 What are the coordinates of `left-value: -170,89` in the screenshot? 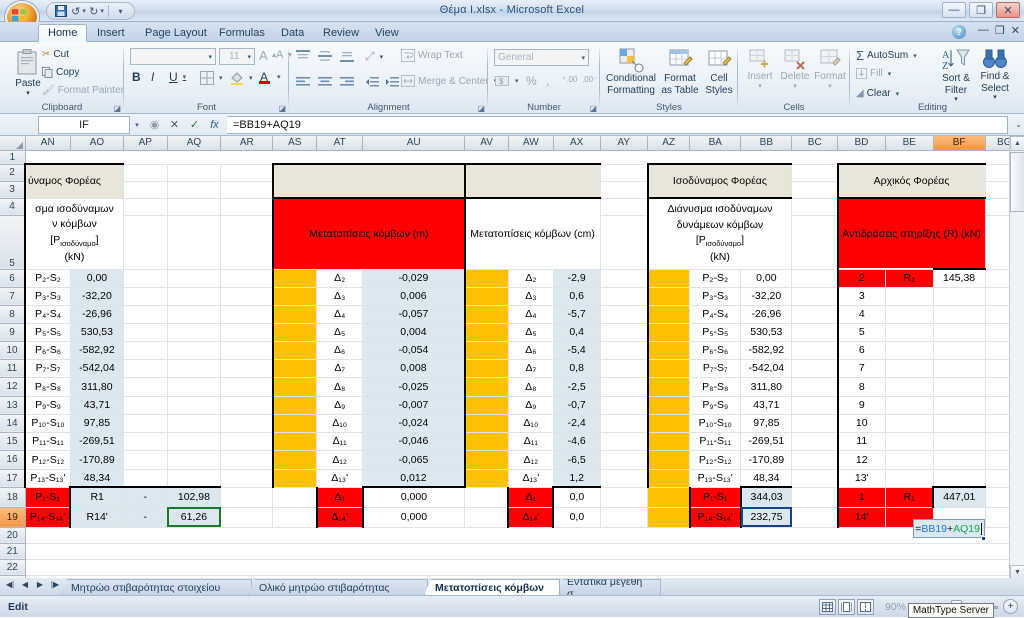 It's located at (96, 459).